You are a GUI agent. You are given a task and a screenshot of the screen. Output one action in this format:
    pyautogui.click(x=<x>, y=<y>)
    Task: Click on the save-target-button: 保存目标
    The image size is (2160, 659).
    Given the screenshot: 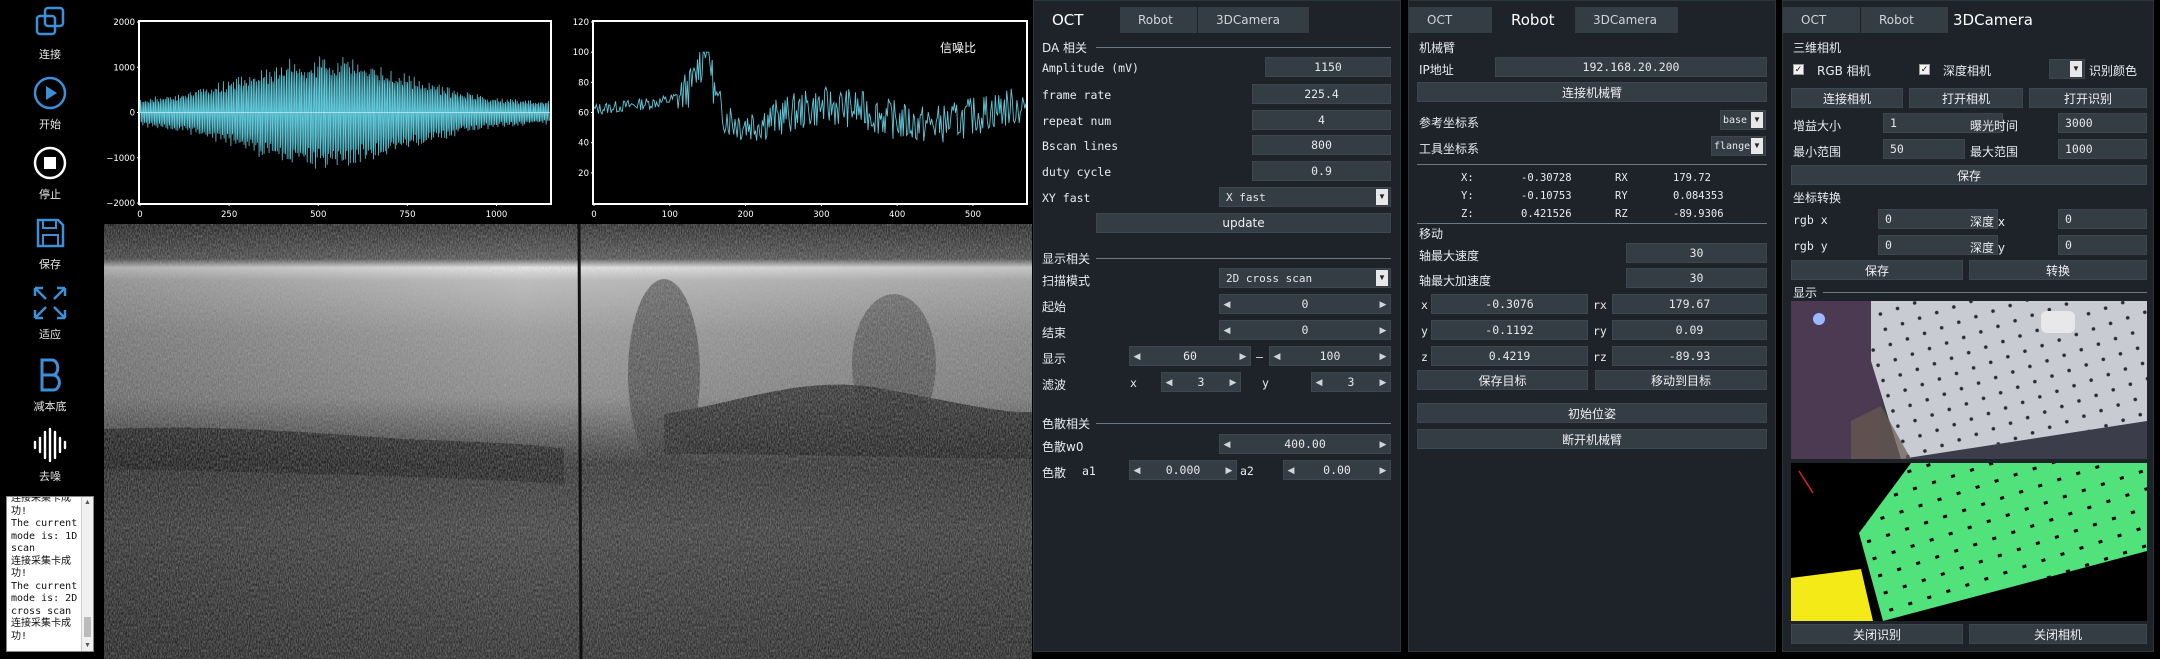 What is the action you would take?
    pyautogui.click(x=1502, y=380)
    